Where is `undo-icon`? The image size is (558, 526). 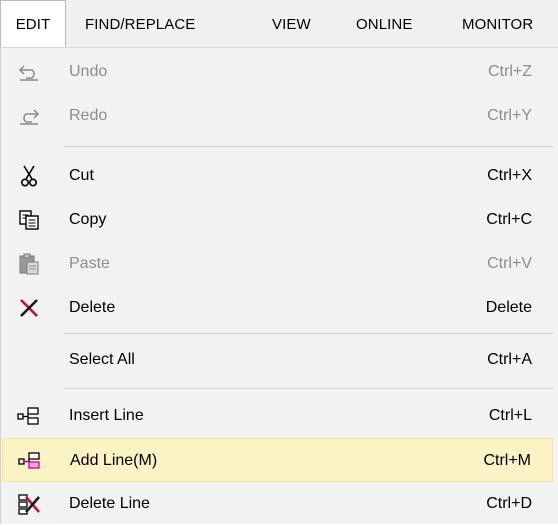 undo-icon is located at coordinates (29, 72).